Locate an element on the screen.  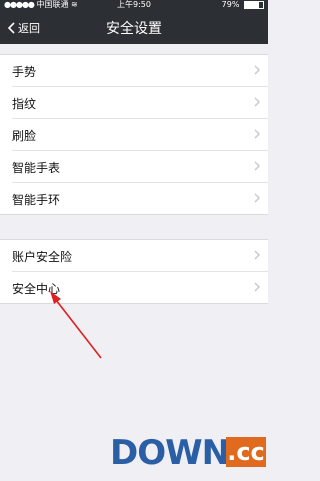
annotation-arrow-icon is located at coordinates (76, 325).